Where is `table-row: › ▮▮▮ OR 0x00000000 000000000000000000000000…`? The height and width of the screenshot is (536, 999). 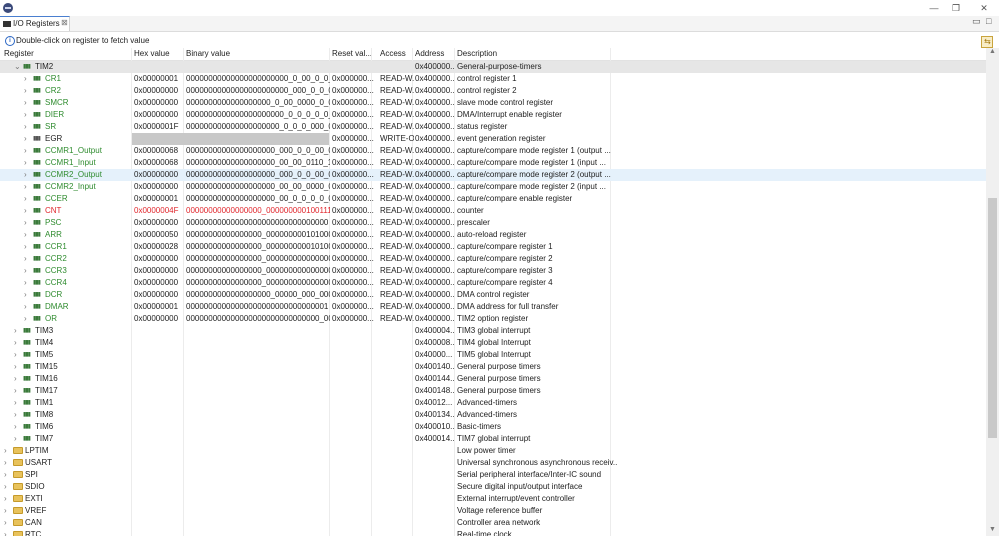
table-row: › ▮▮▮ OR 0x00000000 000000000000000000000000… is located at coordinates (493, 319).